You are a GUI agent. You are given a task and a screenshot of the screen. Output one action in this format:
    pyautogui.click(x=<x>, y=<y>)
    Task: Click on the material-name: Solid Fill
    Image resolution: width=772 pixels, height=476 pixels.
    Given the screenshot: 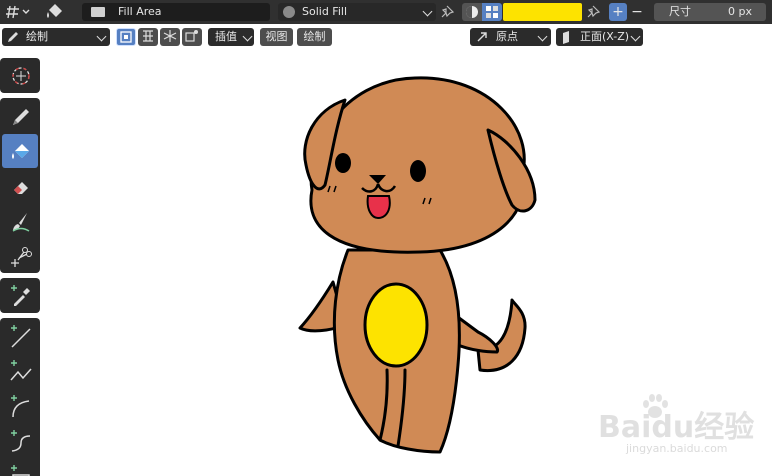 What is the action you would take?
    pyautogui.click(x=324, y=11)
    